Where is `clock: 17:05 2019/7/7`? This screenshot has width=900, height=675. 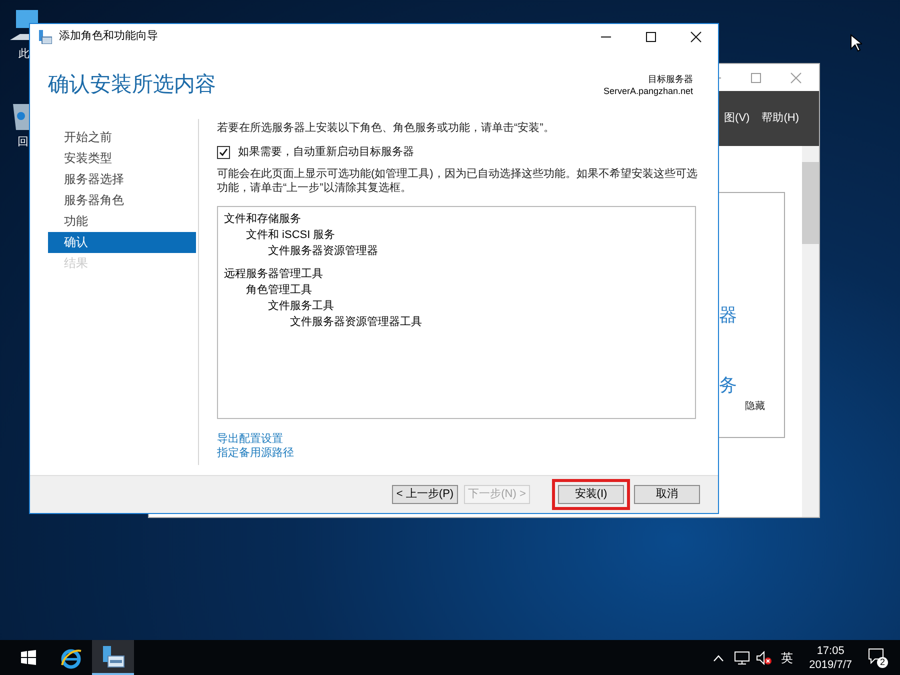 clock: 17:05 2019/7/7 is located at coordinates (830, 658).